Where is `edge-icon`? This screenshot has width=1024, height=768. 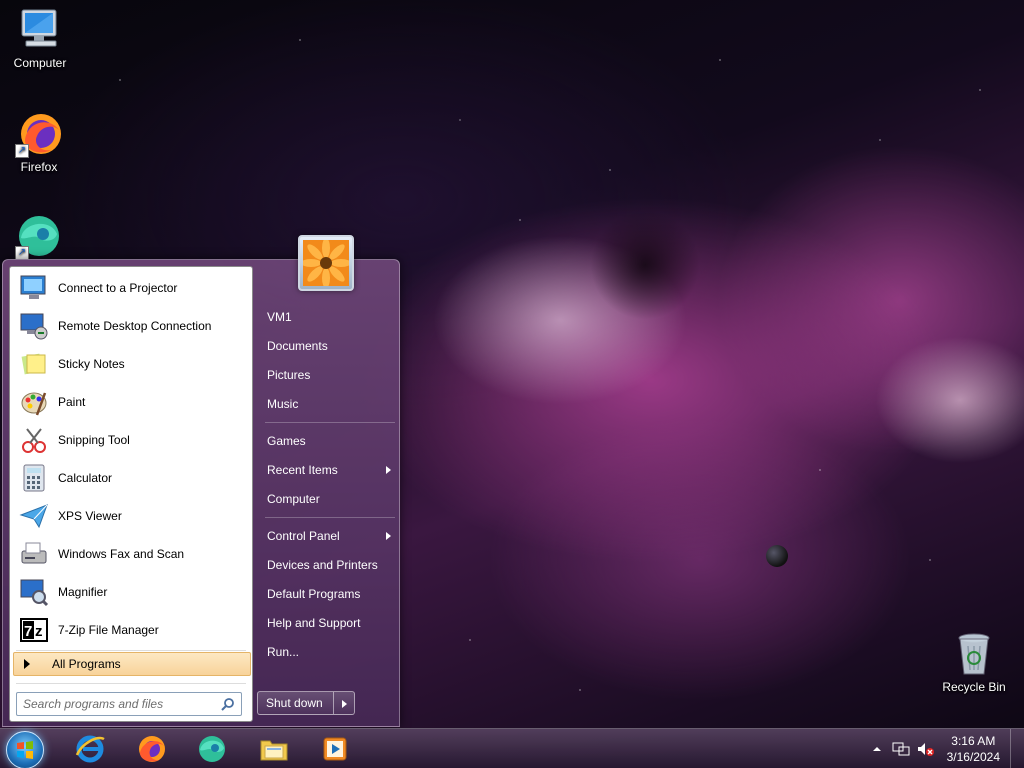 edge-icon is located at coordinates (212, 749).